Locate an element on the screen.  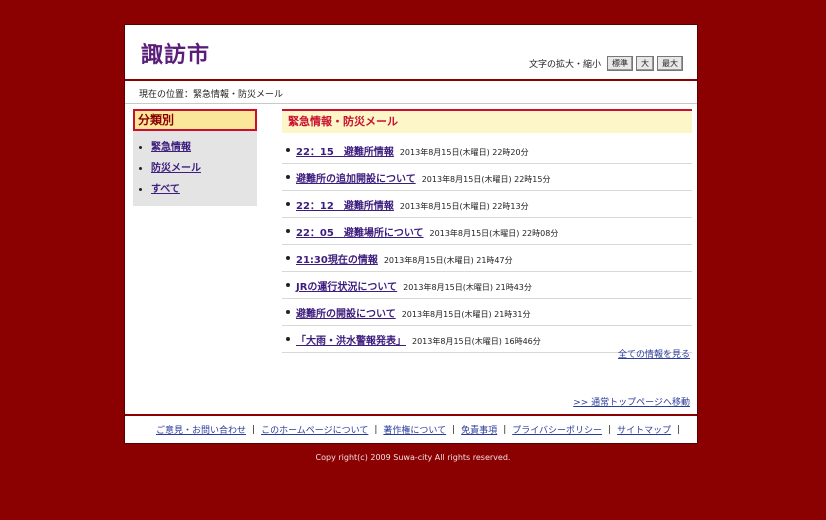
news-date: 2013年8月15日(木曜日) 22時20分 is located at coordinates (464, 152).